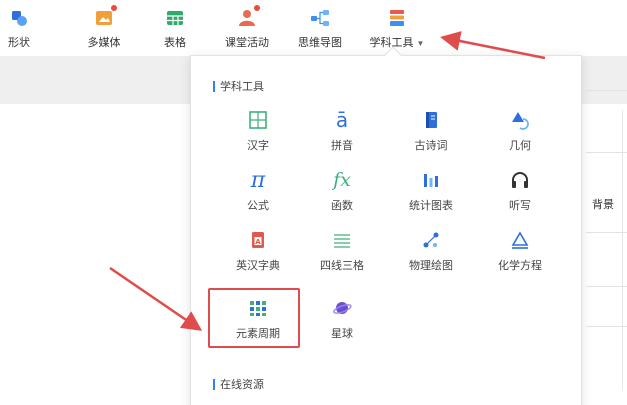 The image size is (627, 405). What do you see at coordinates (258, 180) in the screenshot?
I see `pi-icon: π` at bounding box center [258, 180].